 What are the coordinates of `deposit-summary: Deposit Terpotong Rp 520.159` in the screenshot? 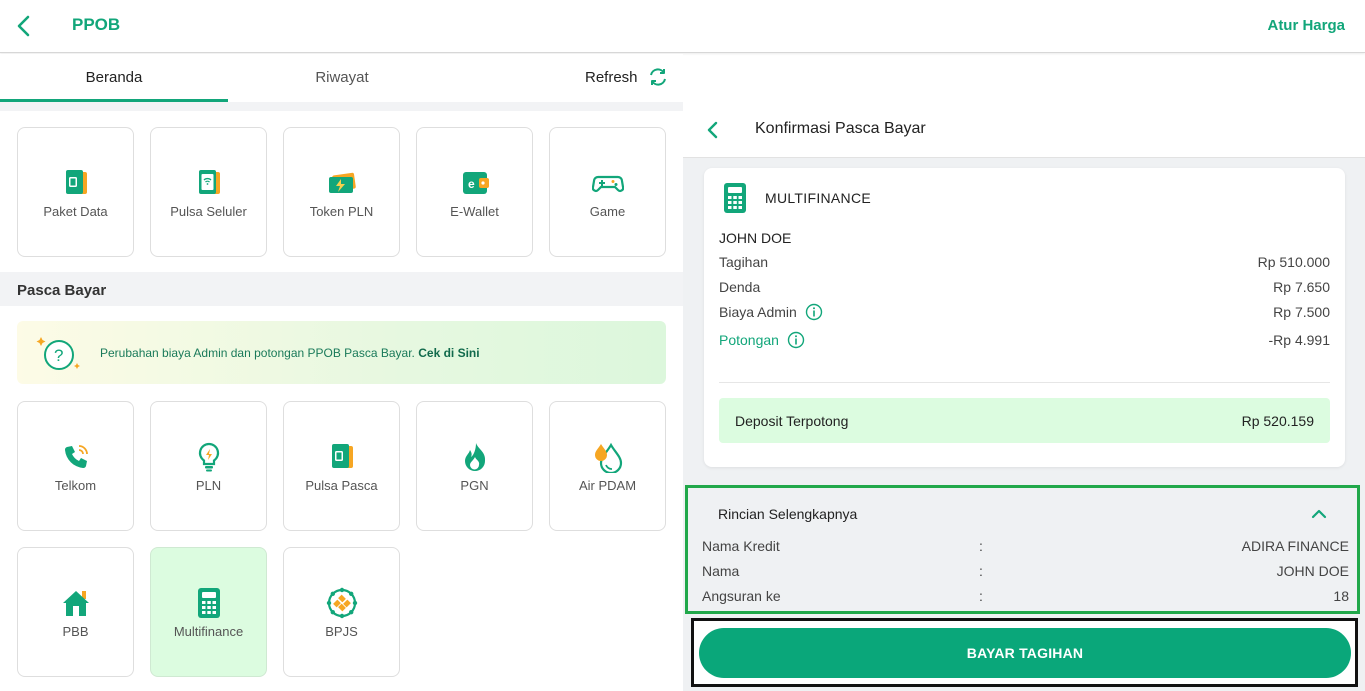 It's located at (1024, 420).